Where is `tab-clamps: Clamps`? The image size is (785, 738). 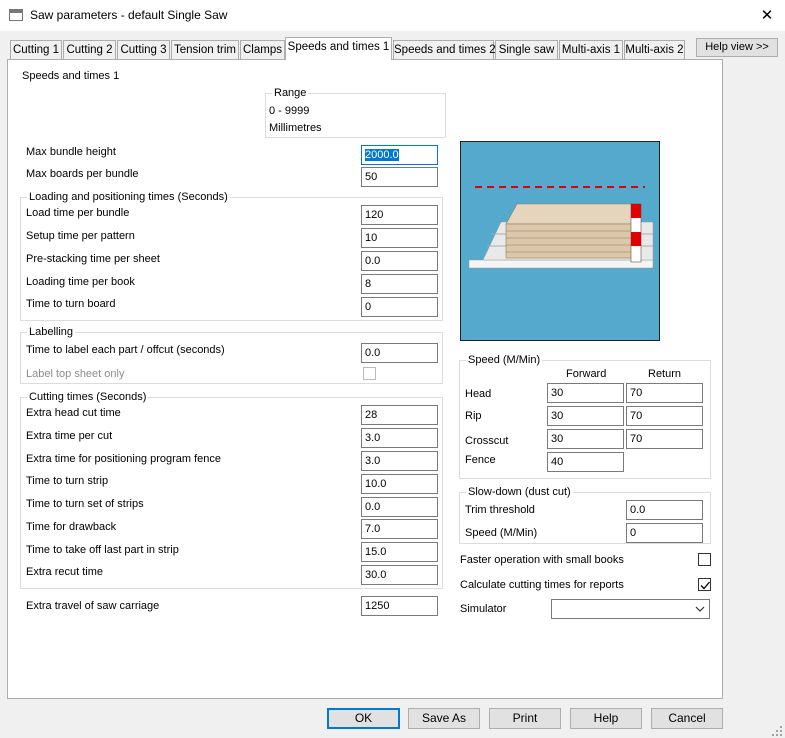 tab-clamps: Clamps is located at coordinates (262, 49).